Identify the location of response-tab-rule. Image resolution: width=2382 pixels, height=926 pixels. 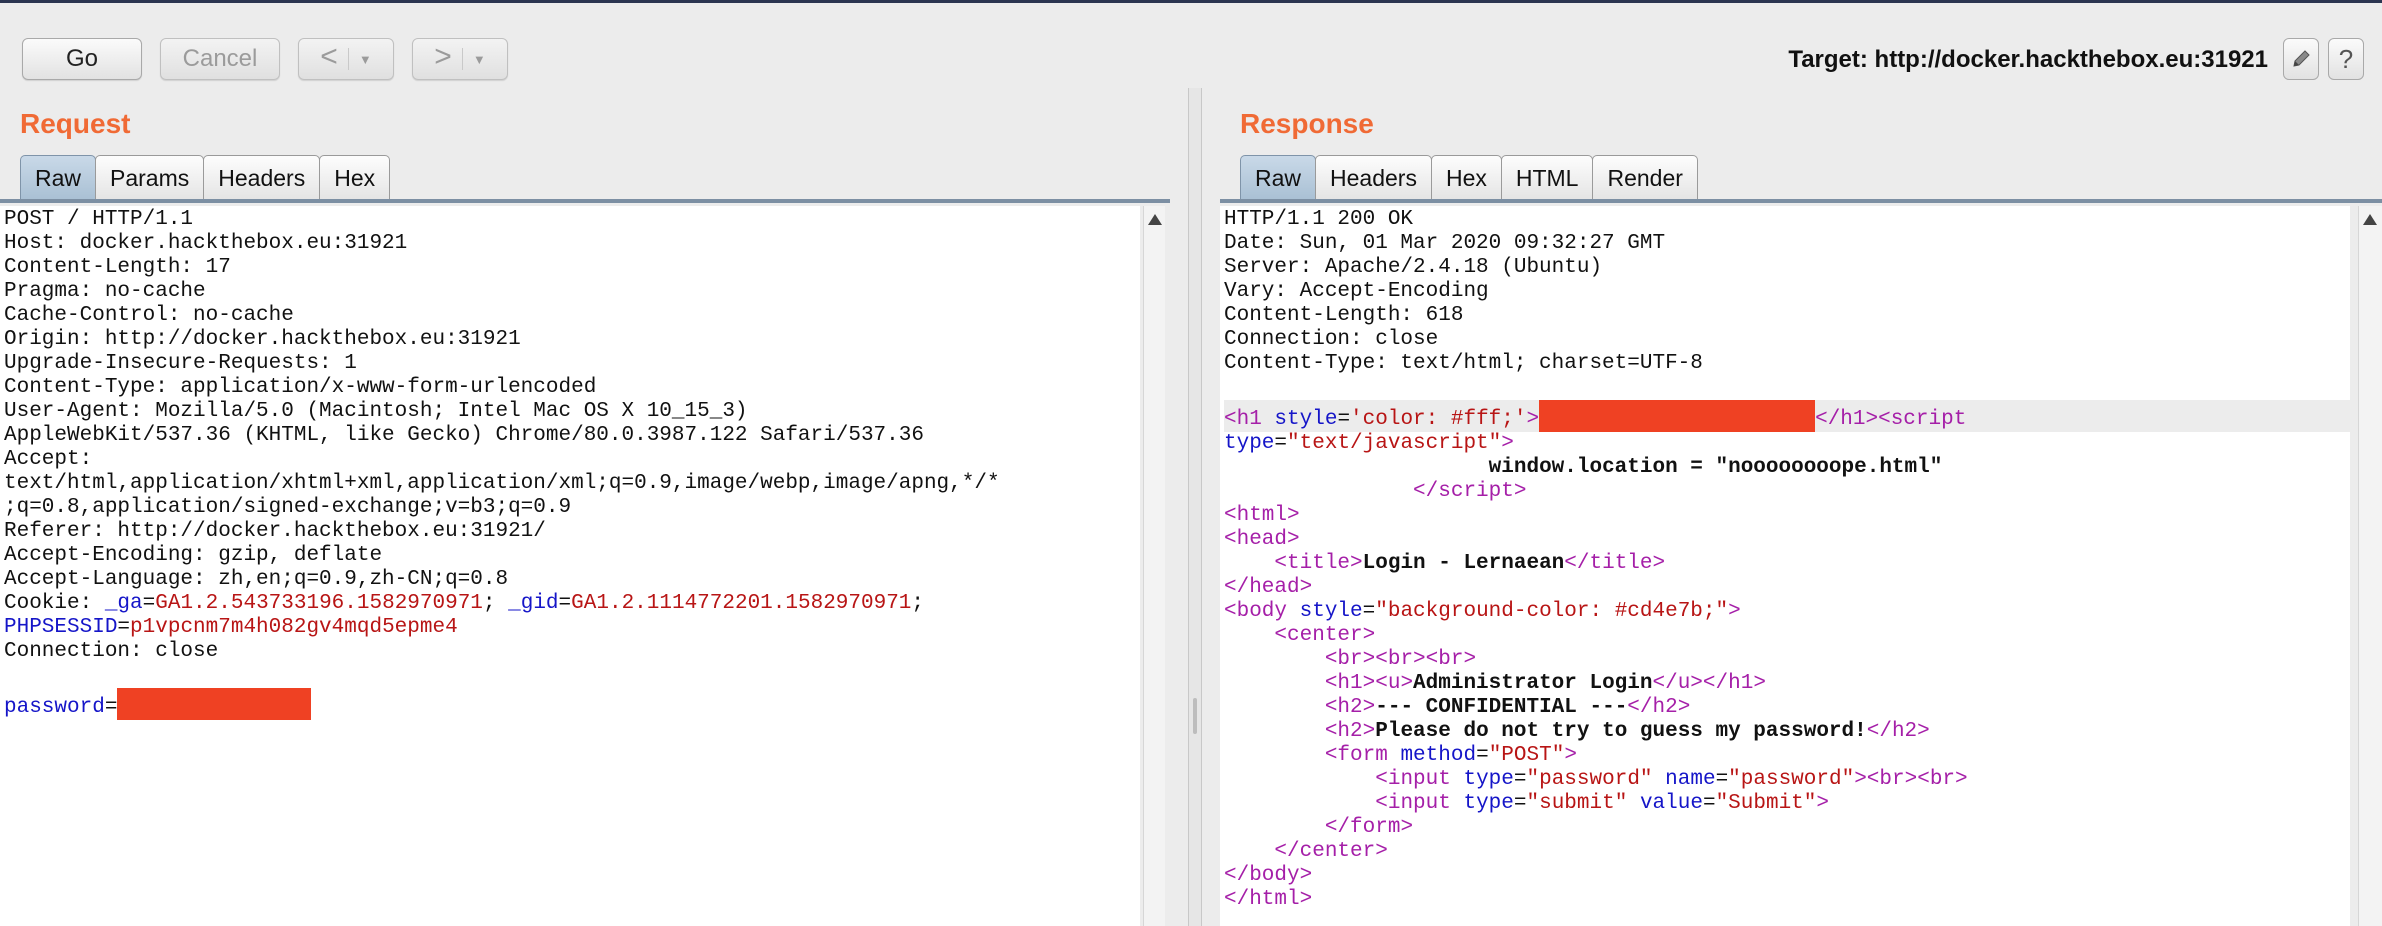
(1801, 201).